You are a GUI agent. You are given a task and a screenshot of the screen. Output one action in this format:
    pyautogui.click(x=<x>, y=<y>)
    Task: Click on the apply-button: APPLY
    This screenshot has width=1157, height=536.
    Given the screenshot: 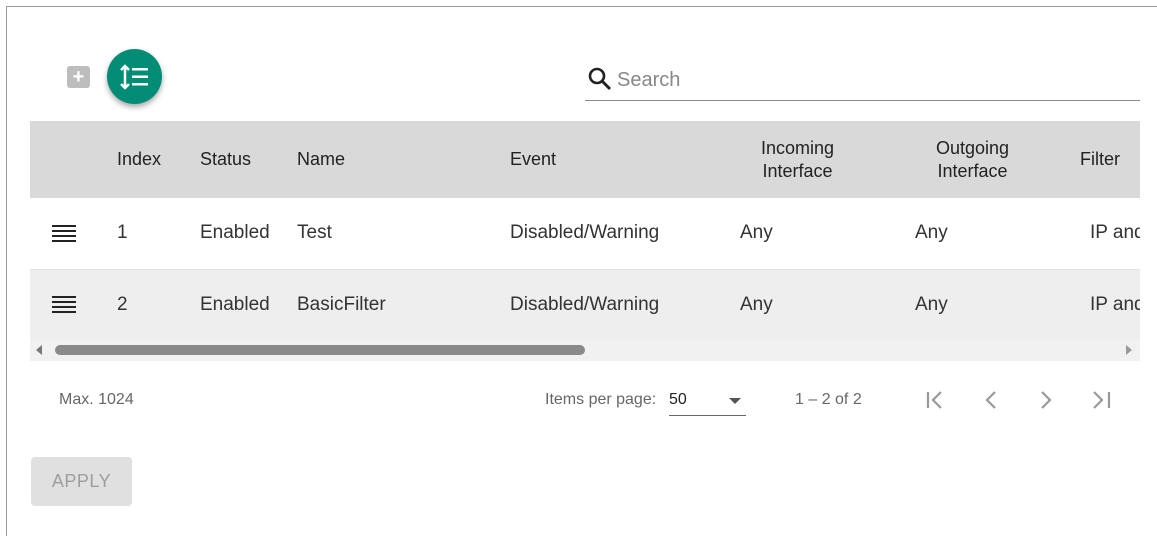 What is the action you would take?
    pyautogui.click(x=81, y=481)
    